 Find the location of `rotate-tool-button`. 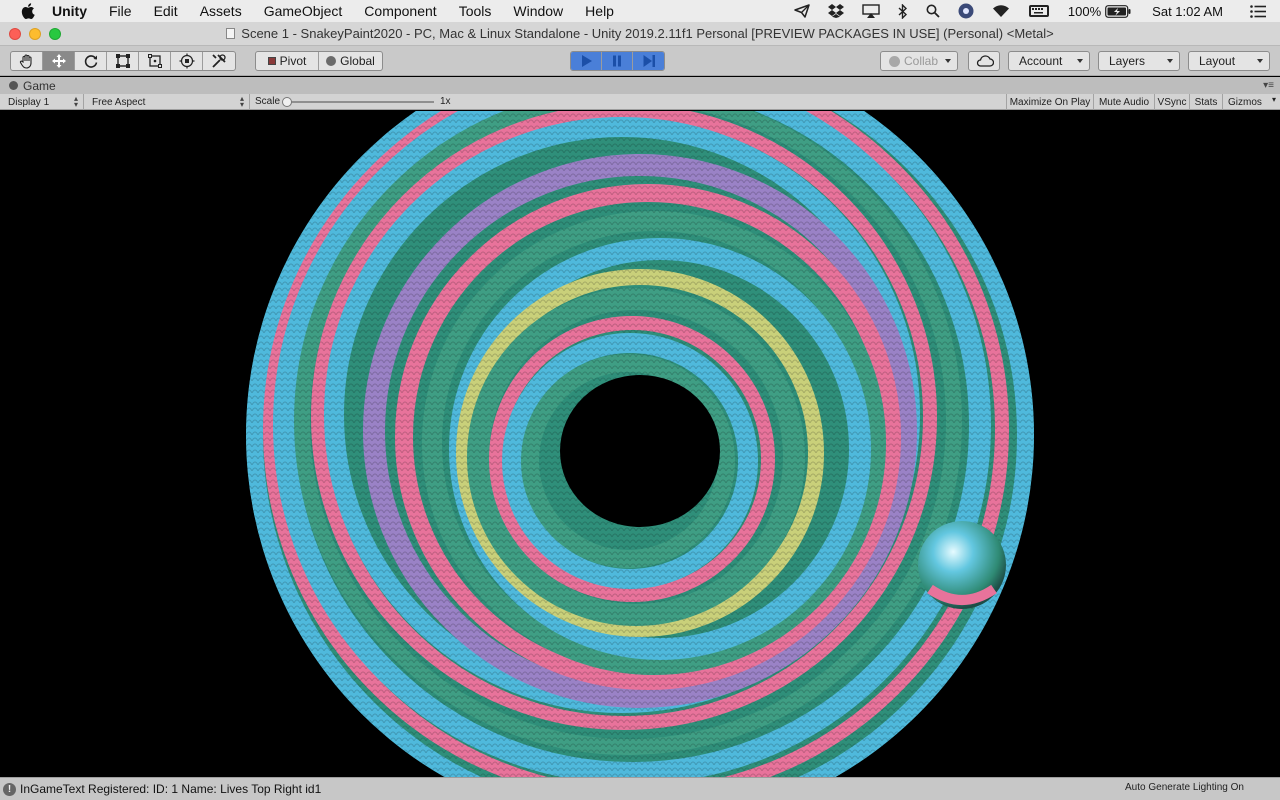

rotate-tool-button is located at coordinates (91, 61).